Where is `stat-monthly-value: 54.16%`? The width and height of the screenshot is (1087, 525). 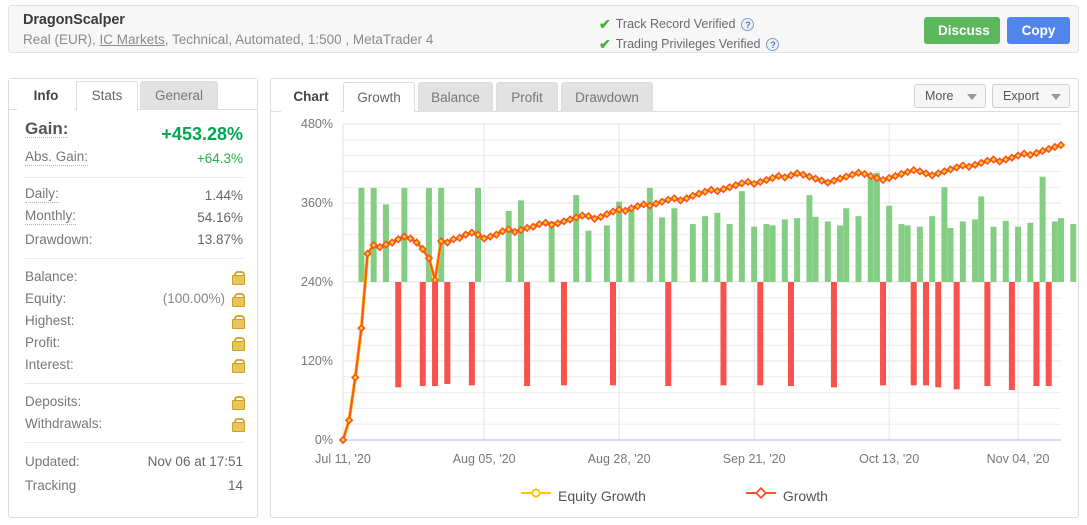 stat-monthly-value: 54.16% is located at coordinates (220, 217).